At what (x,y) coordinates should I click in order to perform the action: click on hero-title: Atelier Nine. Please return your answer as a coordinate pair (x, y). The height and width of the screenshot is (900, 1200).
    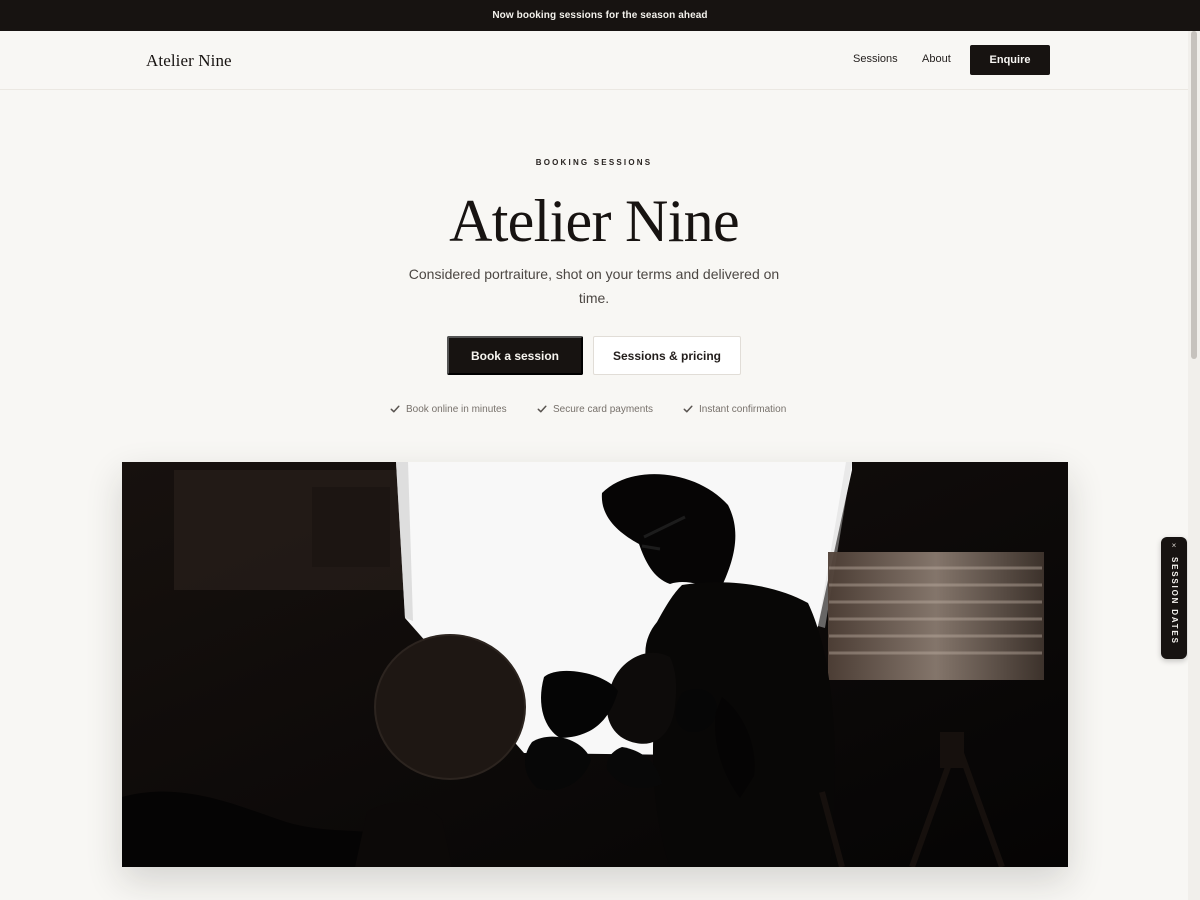
    Looking at the image, I should click on (594, 221).